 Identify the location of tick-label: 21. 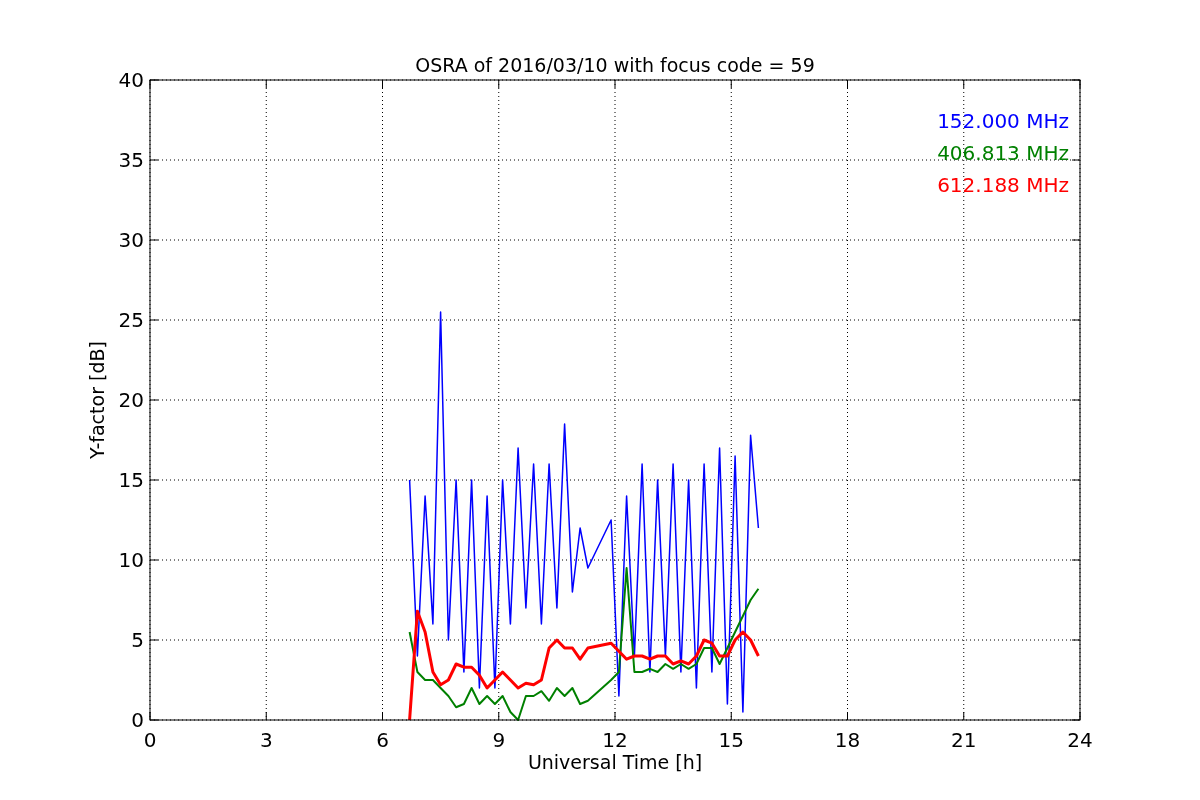
(964, 740).